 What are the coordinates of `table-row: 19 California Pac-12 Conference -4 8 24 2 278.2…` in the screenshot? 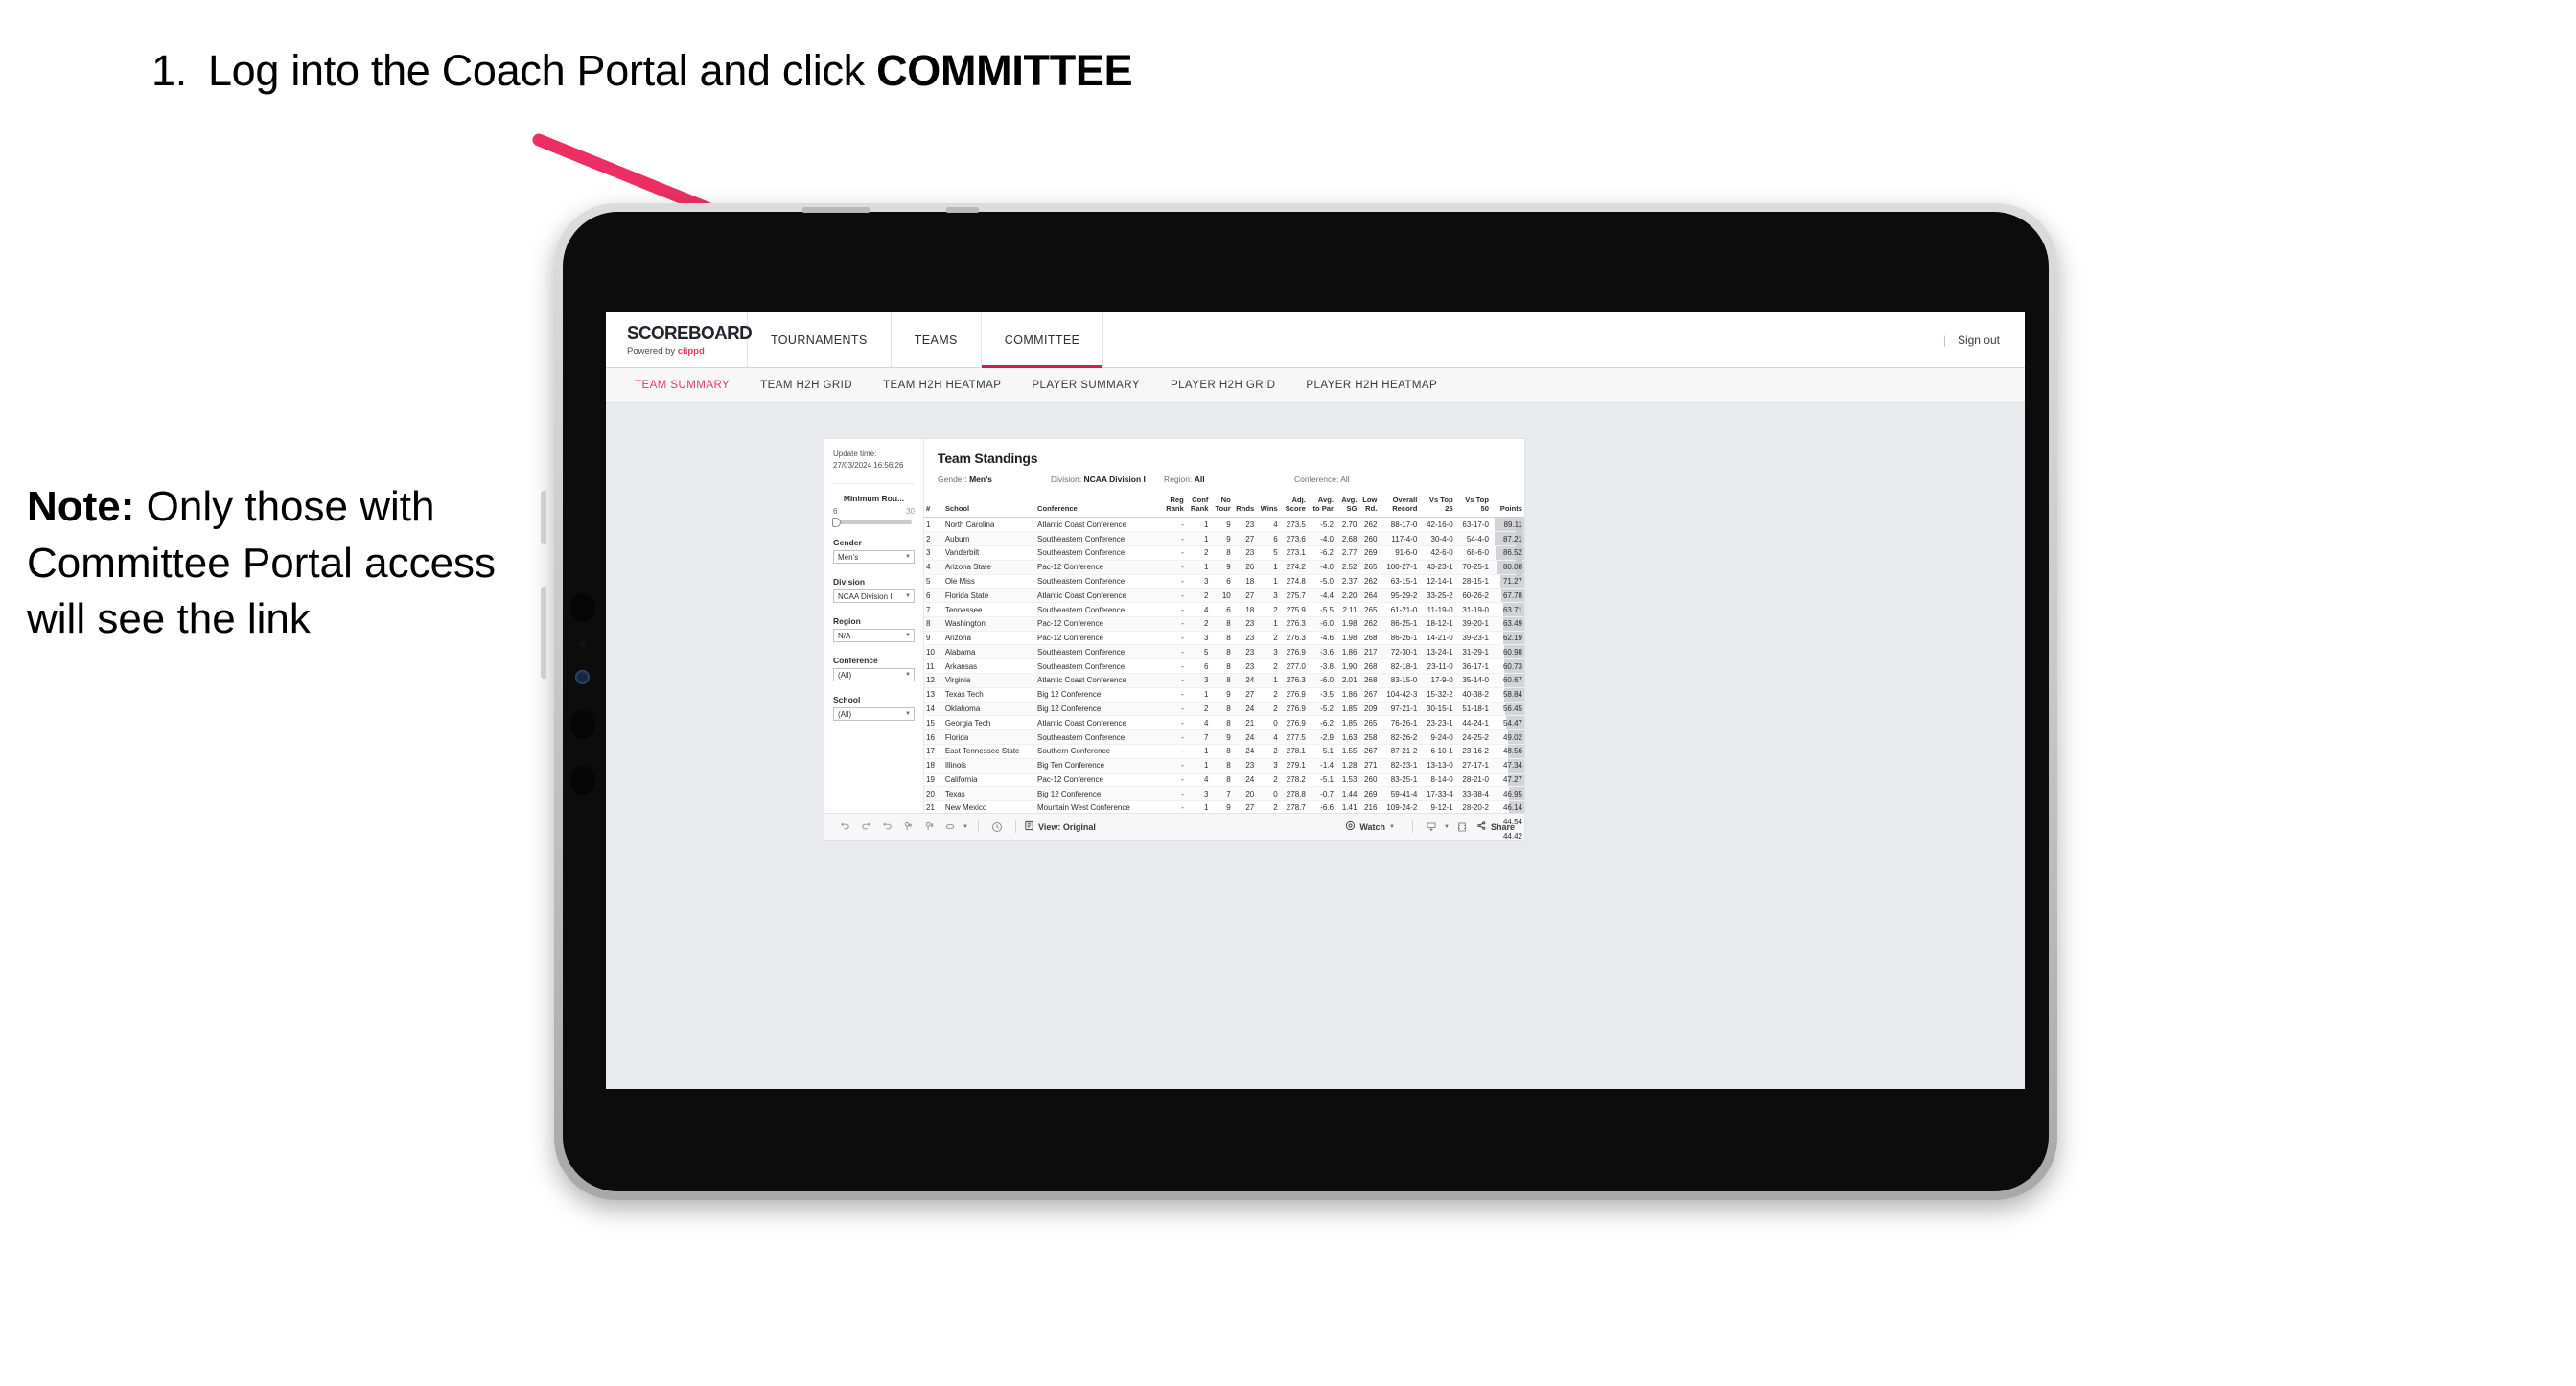 It's located at (1224, 781).